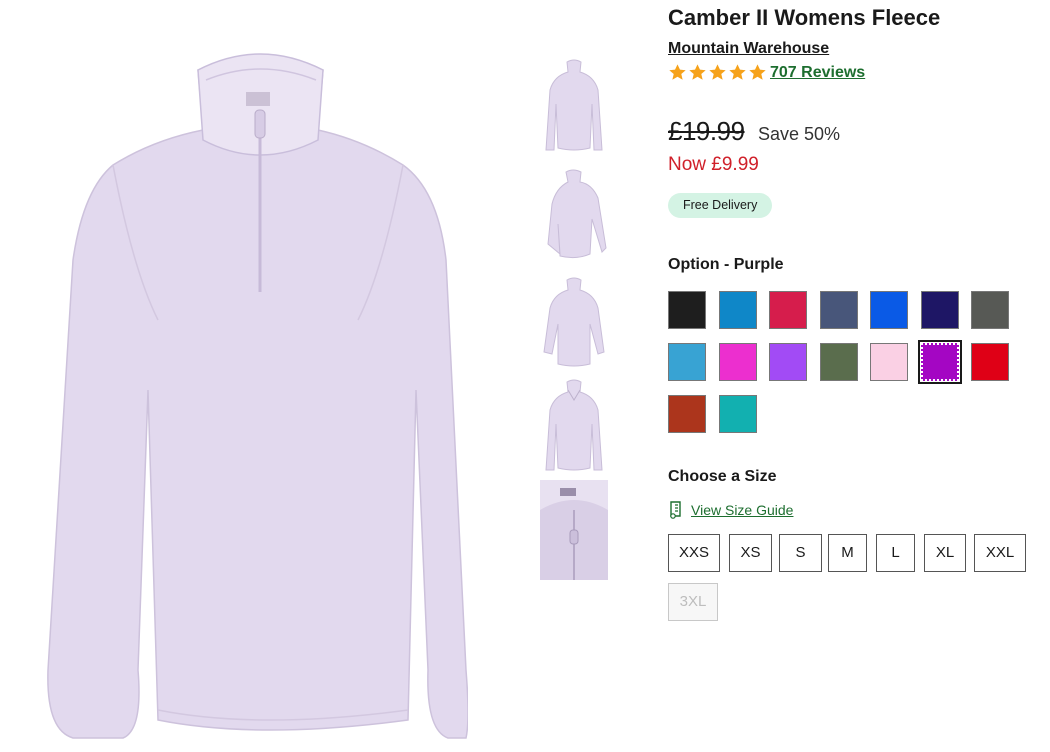  What do you see at coordinates (687, 310) in the screenshot?
I see `colour-swatch-black` at bounding box center [687, 310].